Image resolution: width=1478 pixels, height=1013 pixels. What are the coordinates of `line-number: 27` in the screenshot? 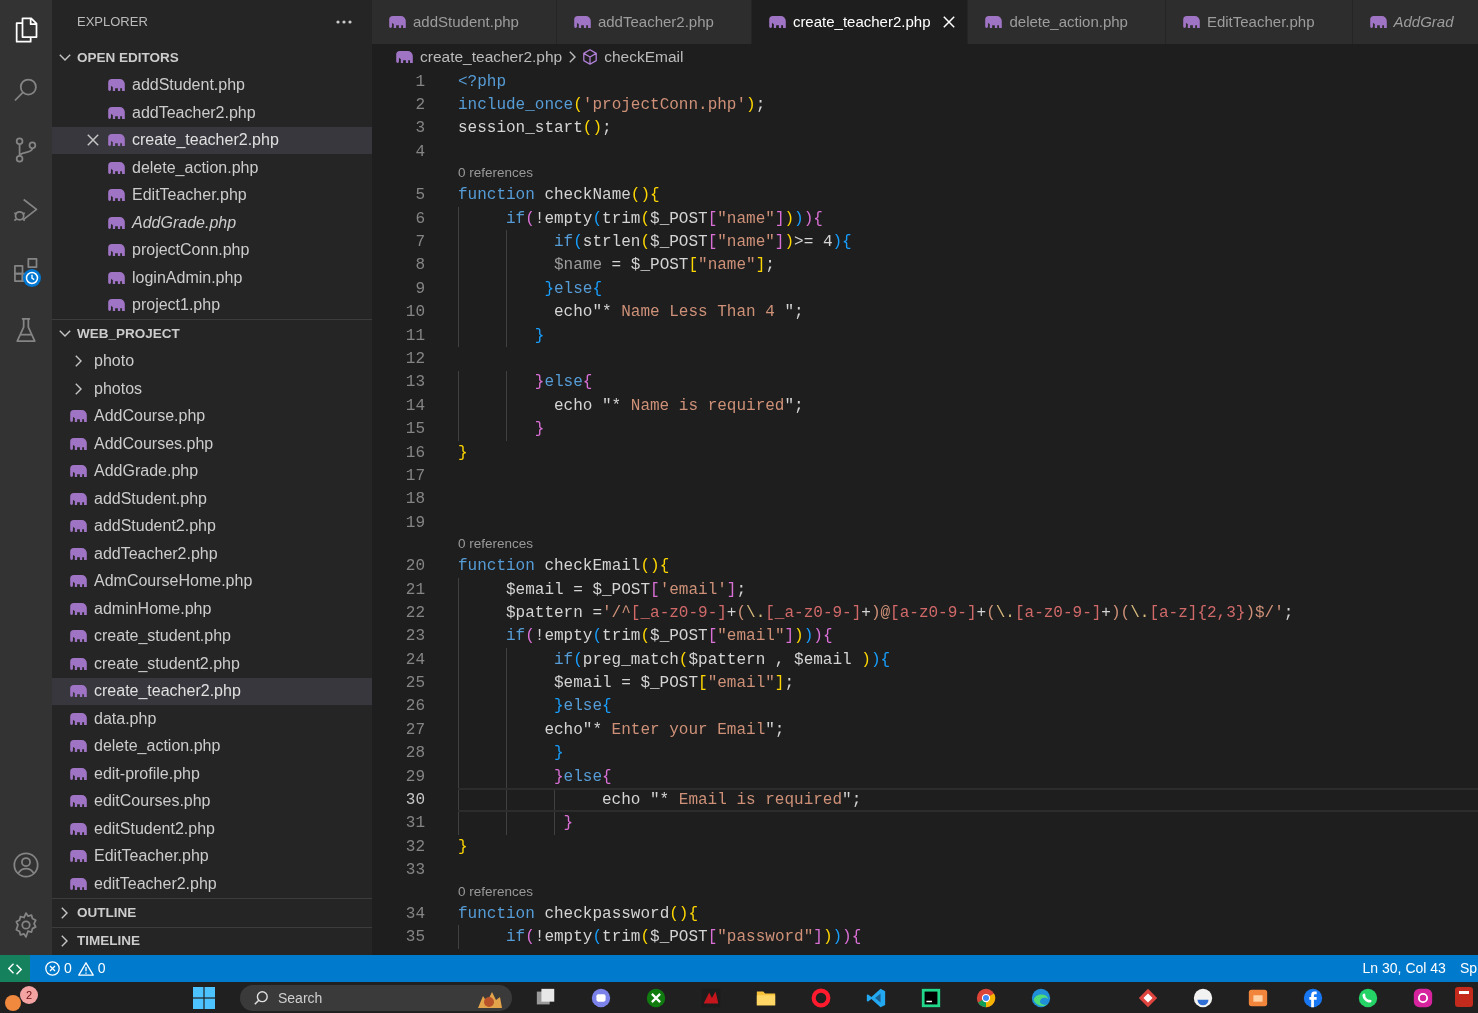 It's located at (415, 730).